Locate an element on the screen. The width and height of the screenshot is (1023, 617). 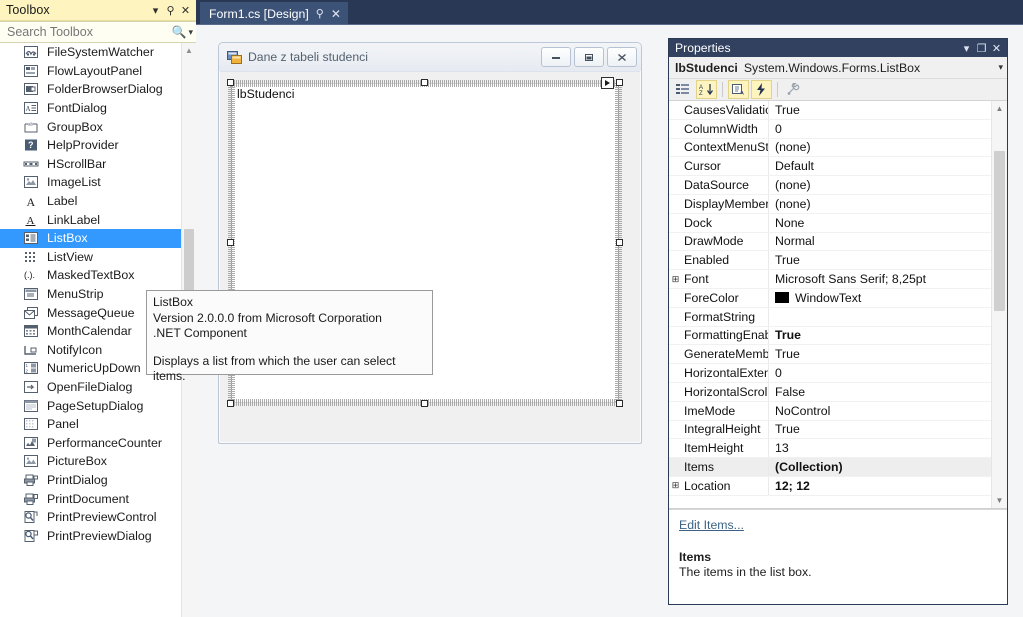
property-value: False is located at coordinates (880, 392).